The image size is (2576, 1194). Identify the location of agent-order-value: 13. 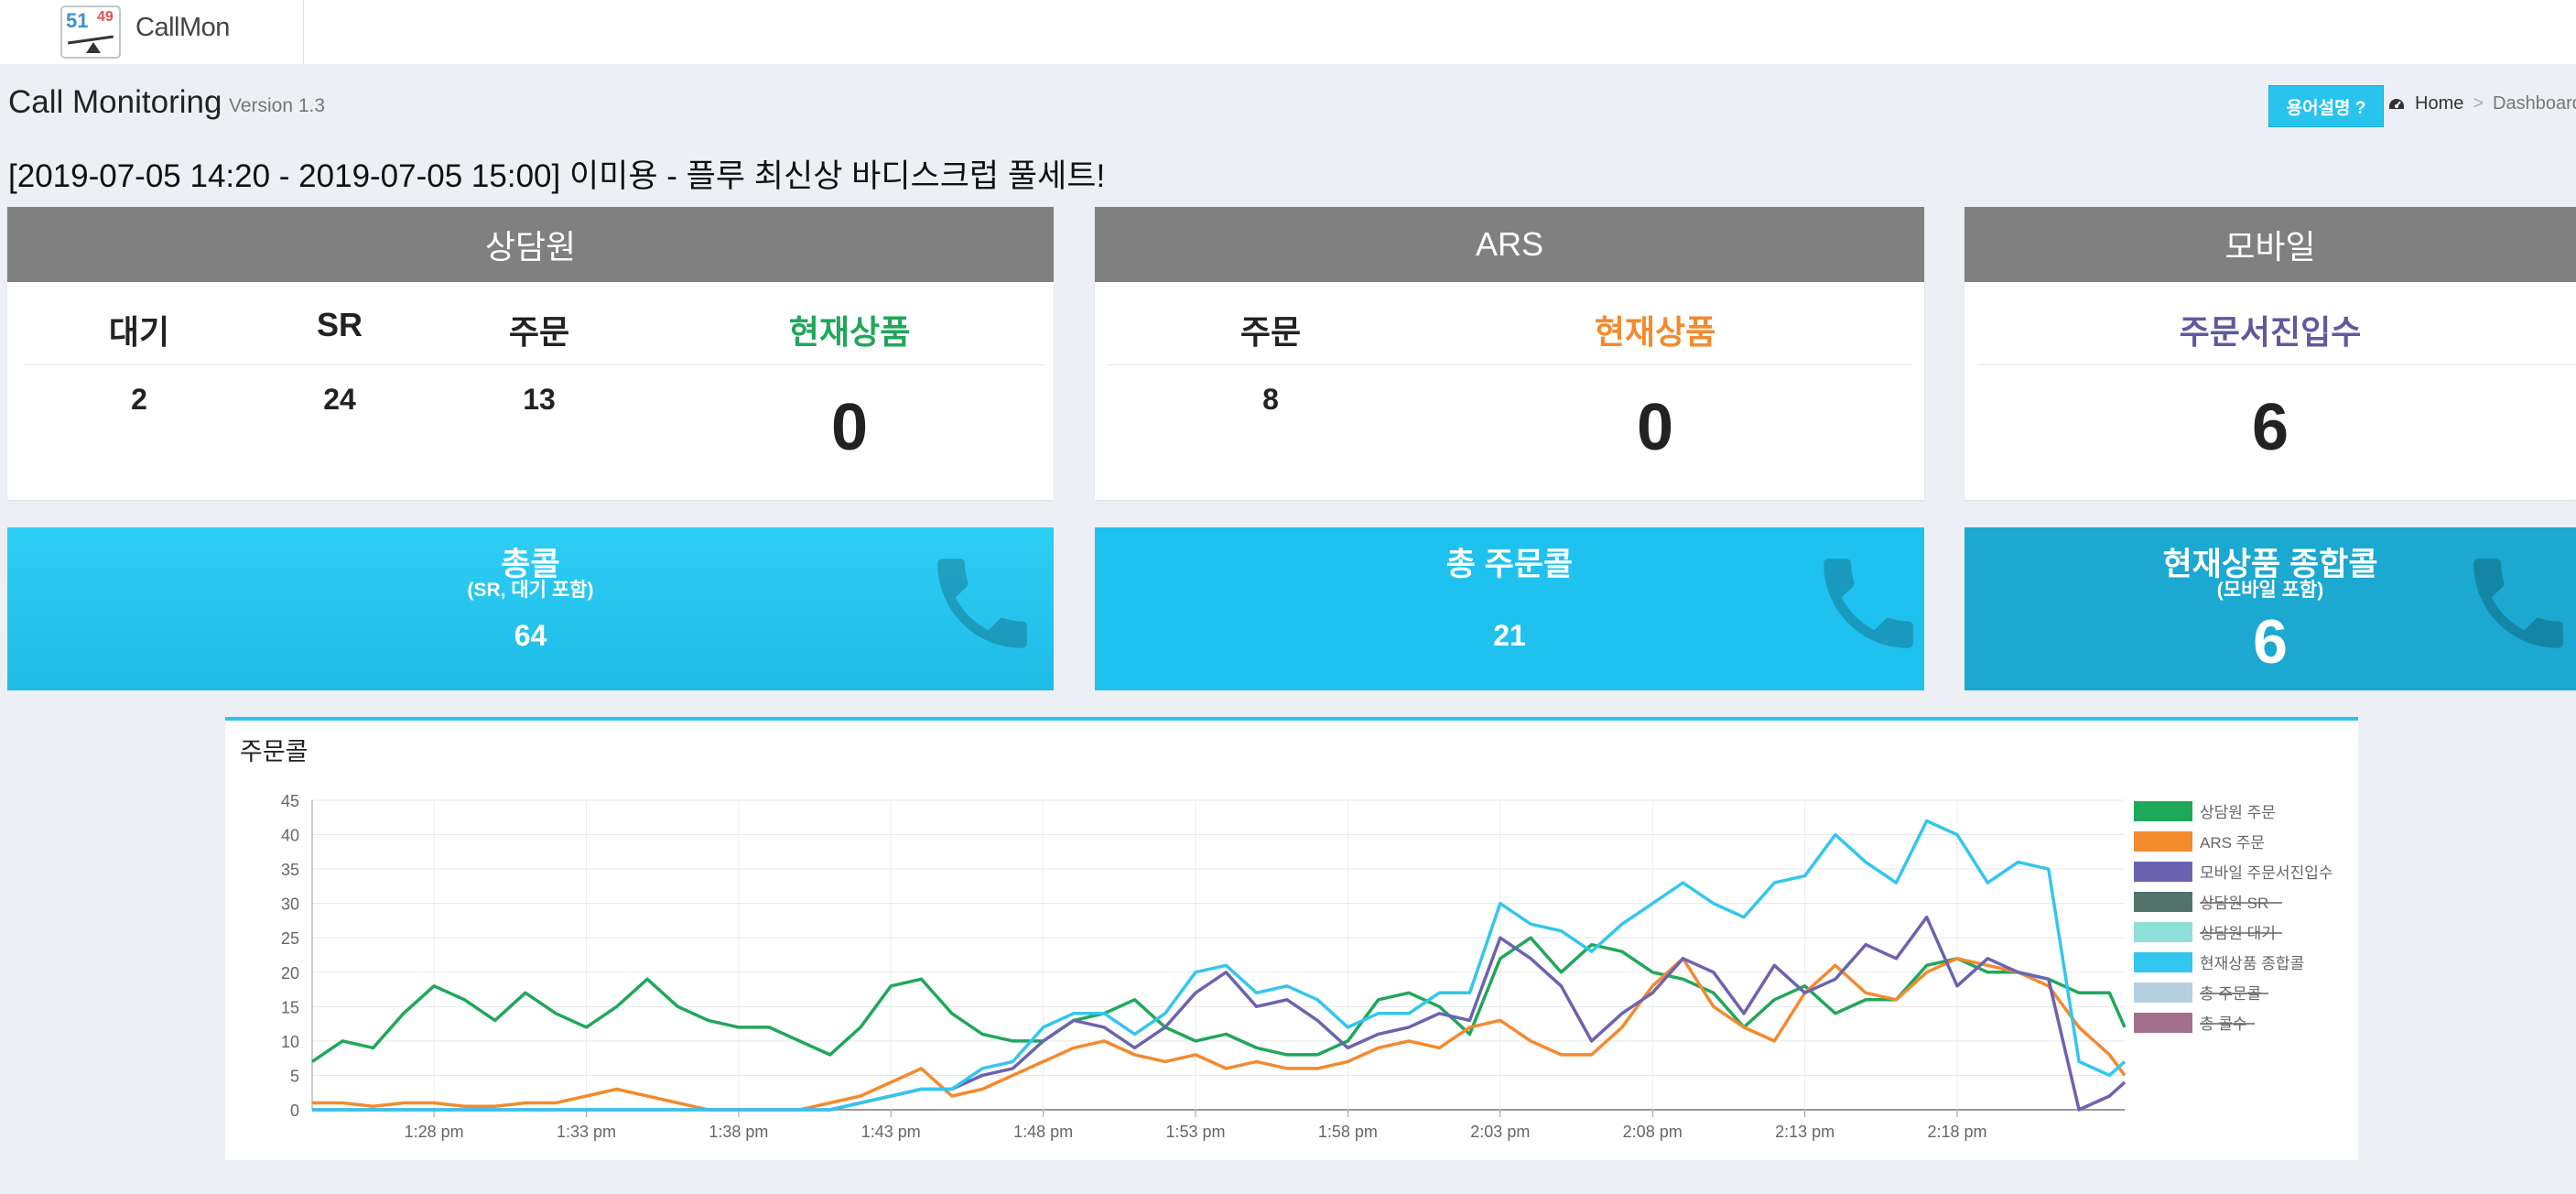
(540, 399).